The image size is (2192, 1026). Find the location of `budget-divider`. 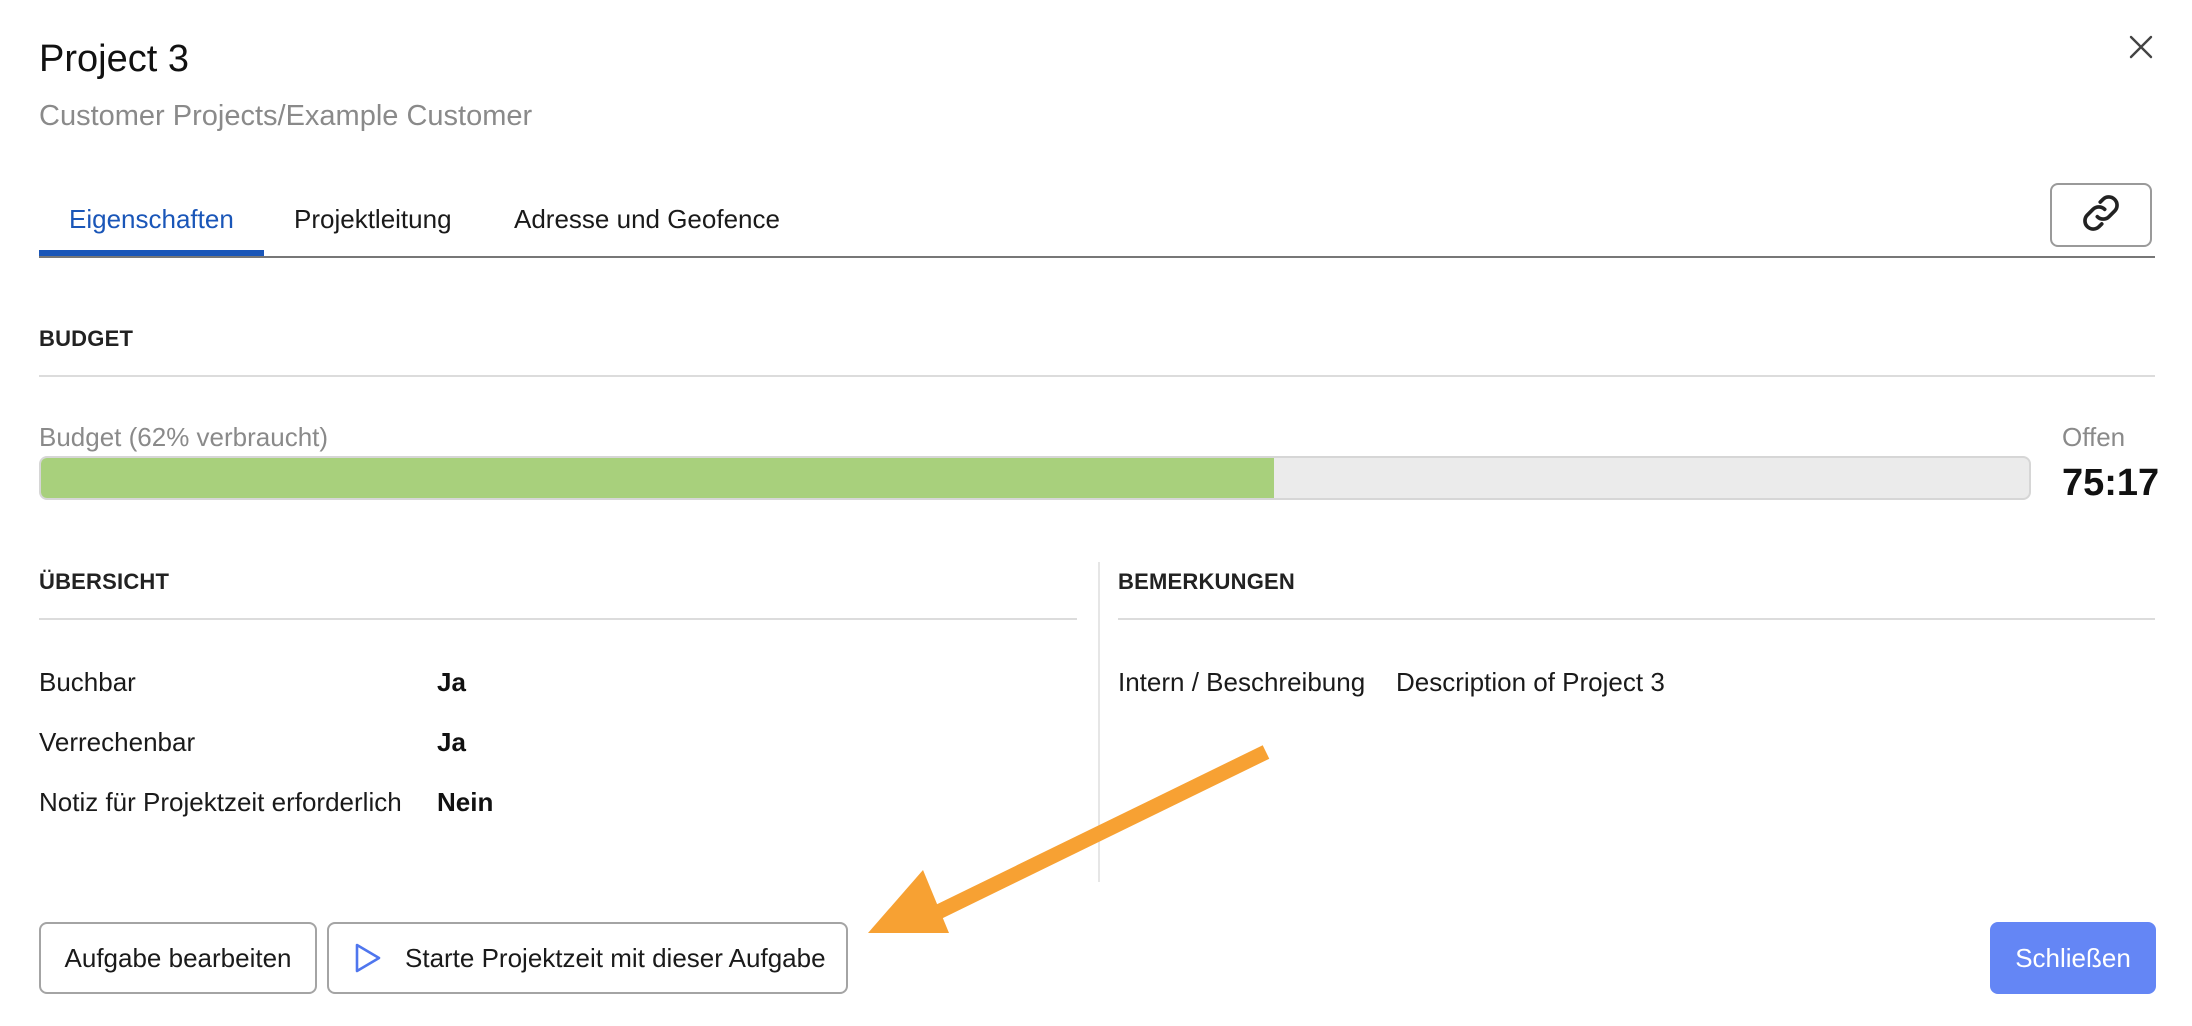

budget-divider is located at coordinates (1097, 376).